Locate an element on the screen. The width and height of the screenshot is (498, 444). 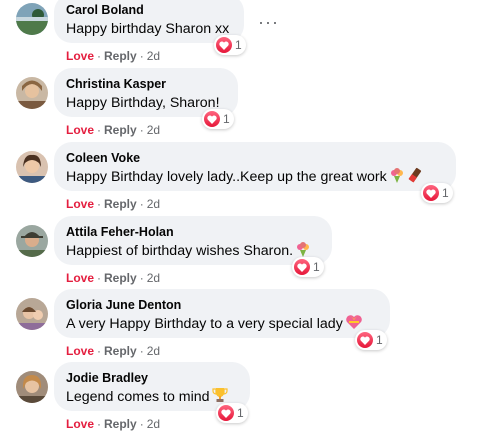
comment-text: Happiest of birthday wishes Sharon. is located at coordinates (193, 252).